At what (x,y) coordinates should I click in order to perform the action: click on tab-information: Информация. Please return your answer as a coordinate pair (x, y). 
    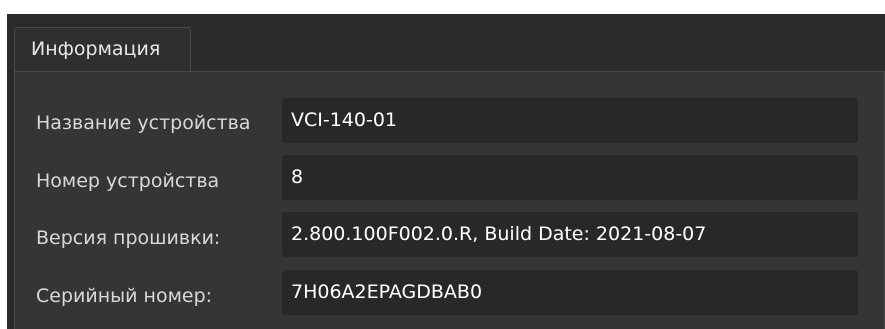
    Looking at the image, I should click on (102, 49).